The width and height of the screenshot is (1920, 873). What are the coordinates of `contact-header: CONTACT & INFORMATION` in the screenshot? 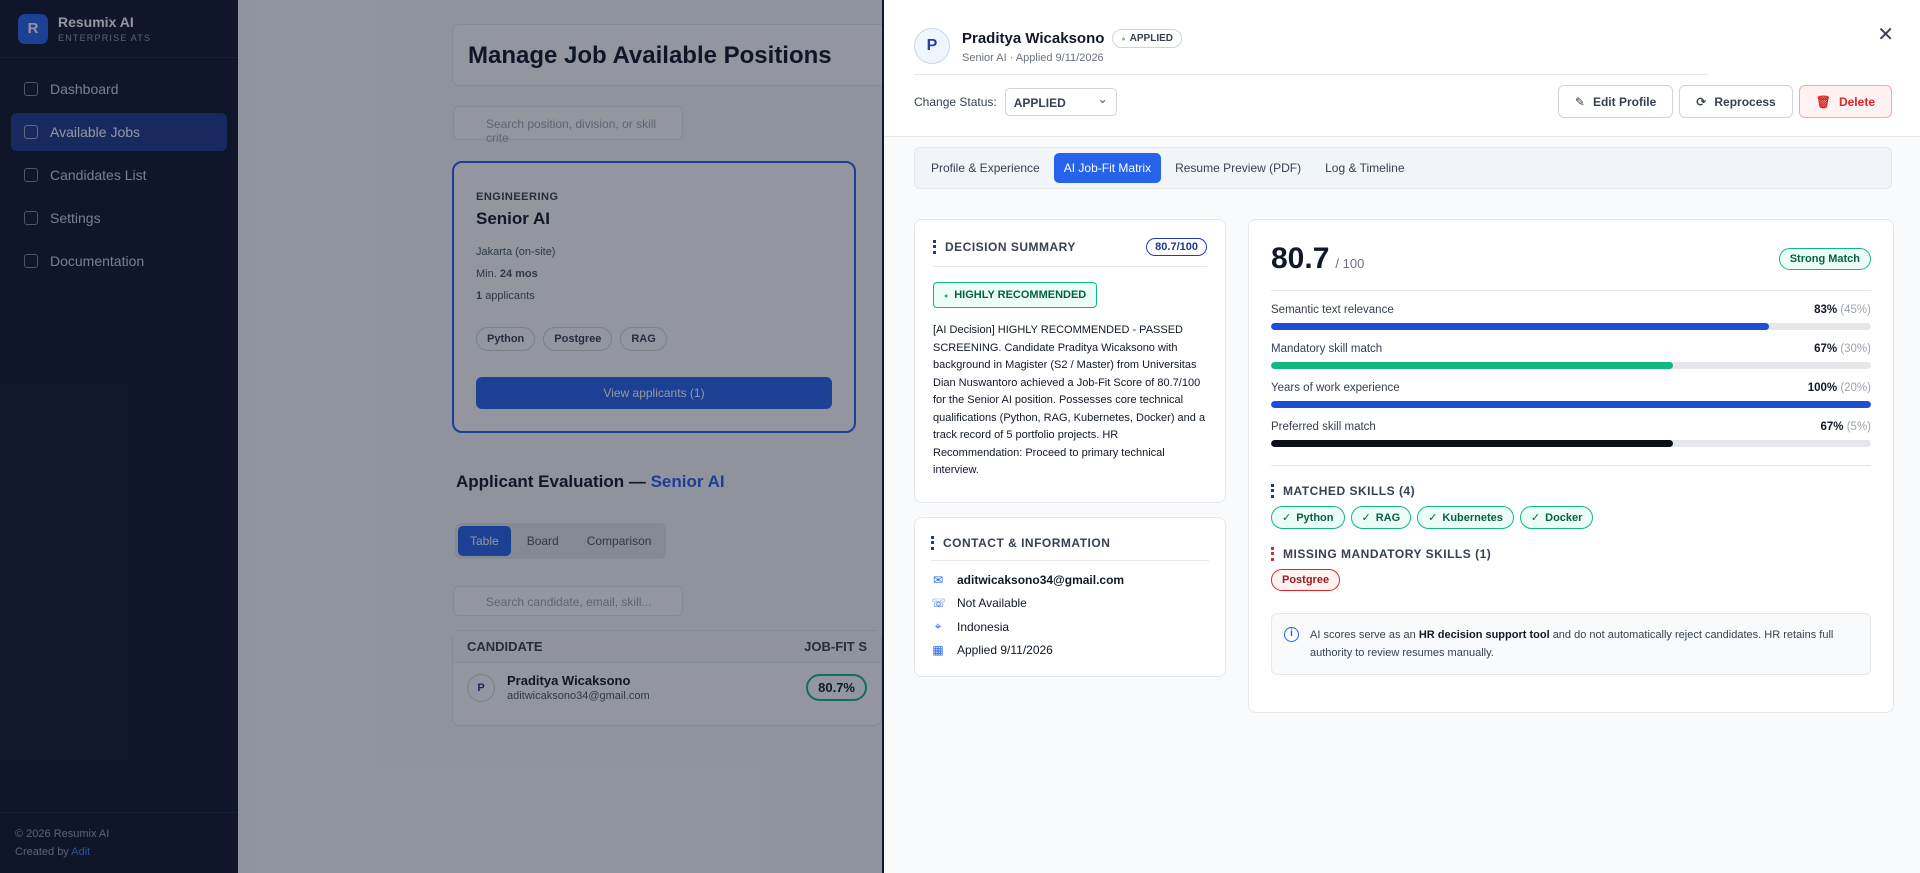 It's located at (1070, 548).